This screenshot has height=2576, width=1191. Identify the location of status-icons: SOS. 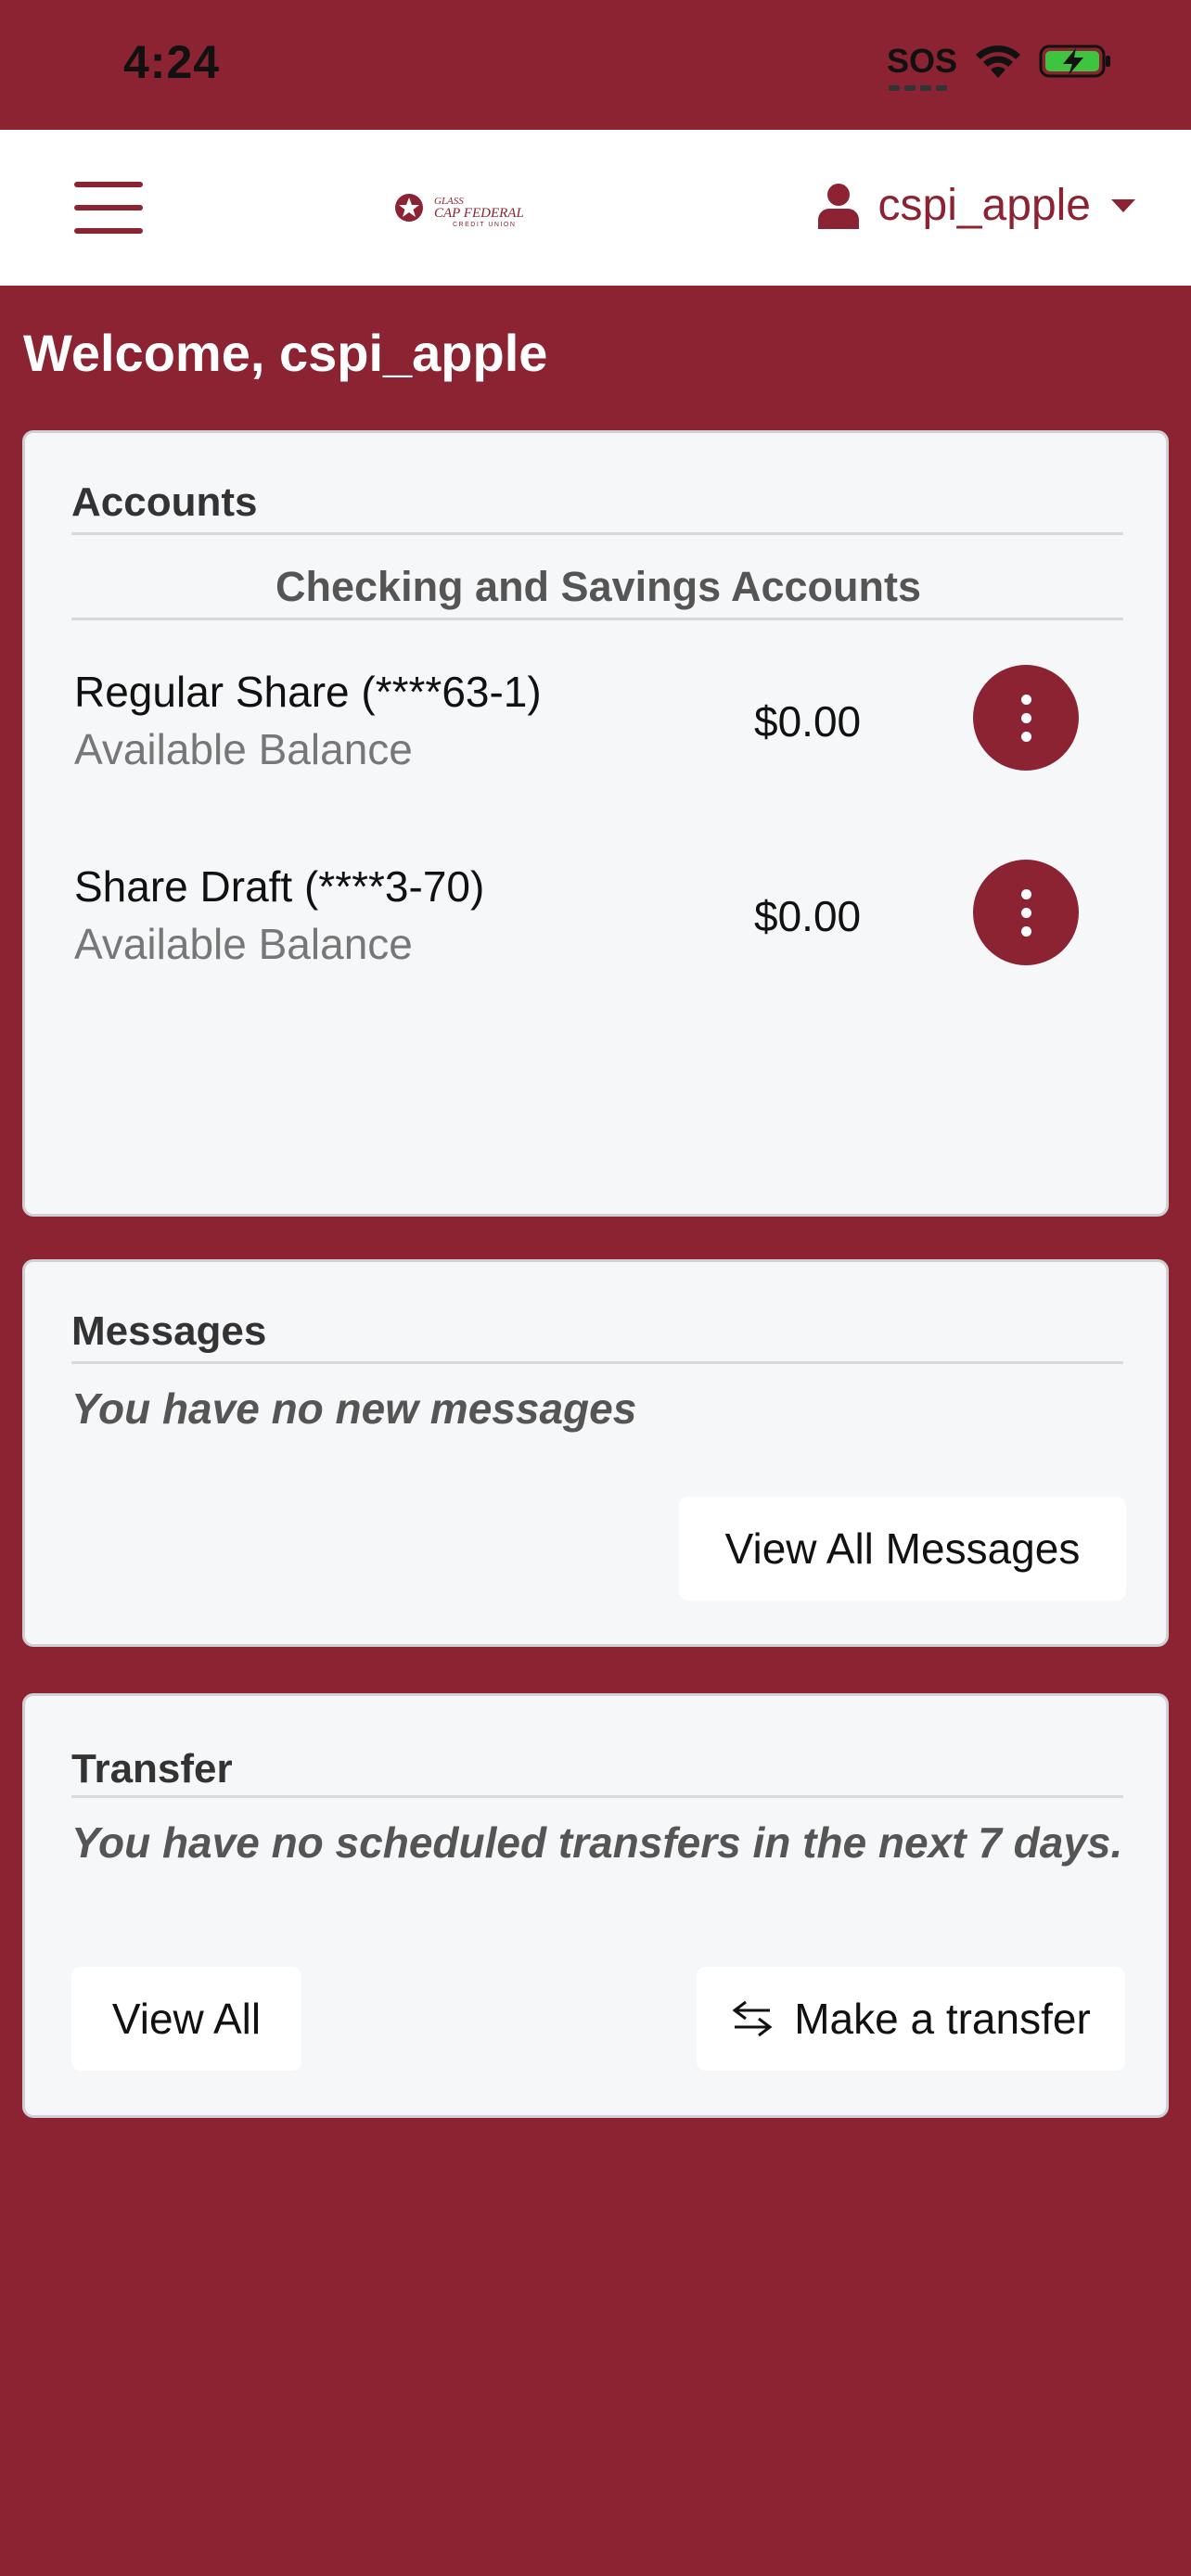
(999, 66).